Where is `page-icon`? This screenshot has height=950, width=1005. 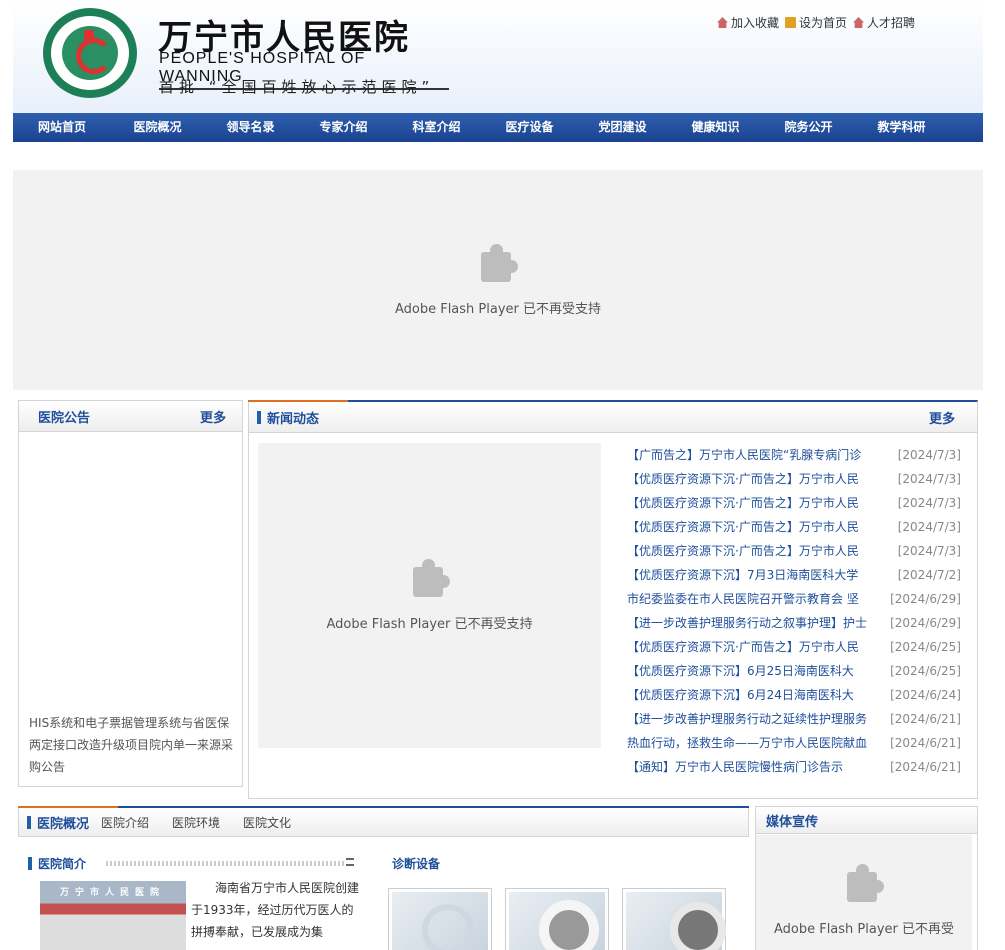 page-icon is located at coordinates (791, 22).